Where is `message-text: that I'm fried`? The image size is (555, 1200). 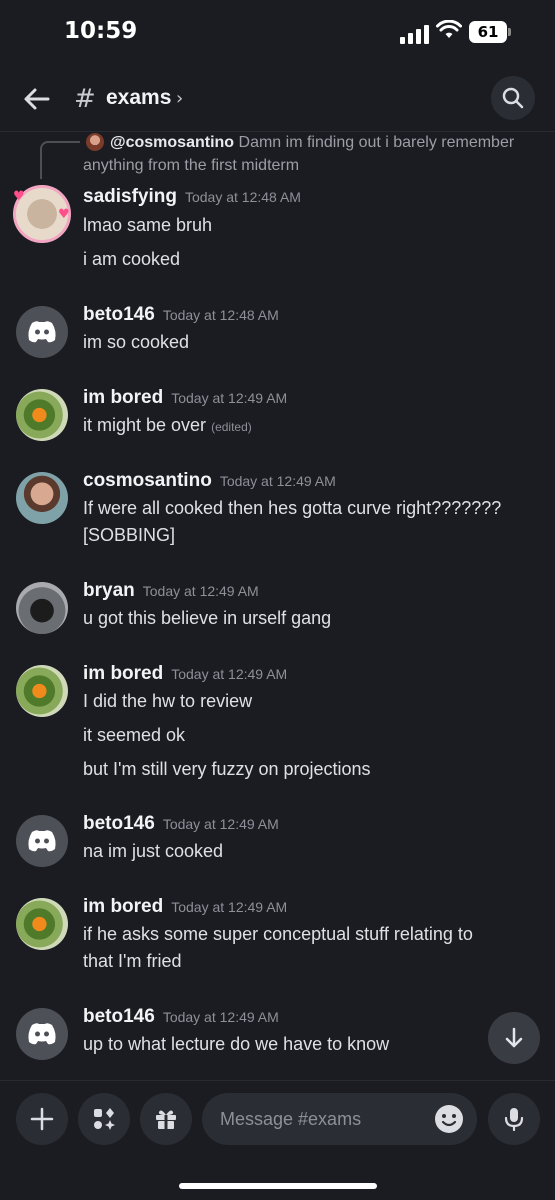 message-text: that I'm fried is located at coordinates (132, 961).